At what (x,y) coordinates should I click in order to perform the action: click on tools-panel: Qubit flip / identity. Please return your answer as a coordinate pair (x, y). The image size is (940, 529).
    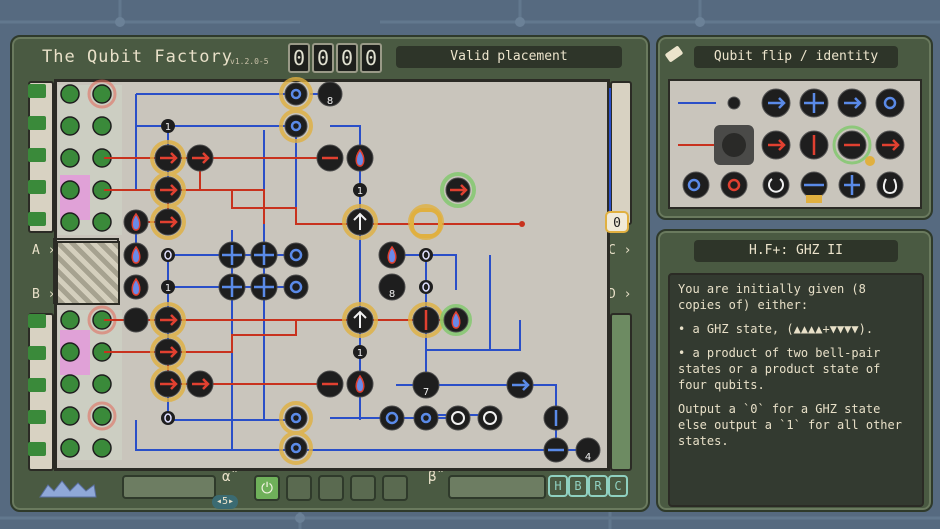
    Looking at the image, I should click on (794, 127).